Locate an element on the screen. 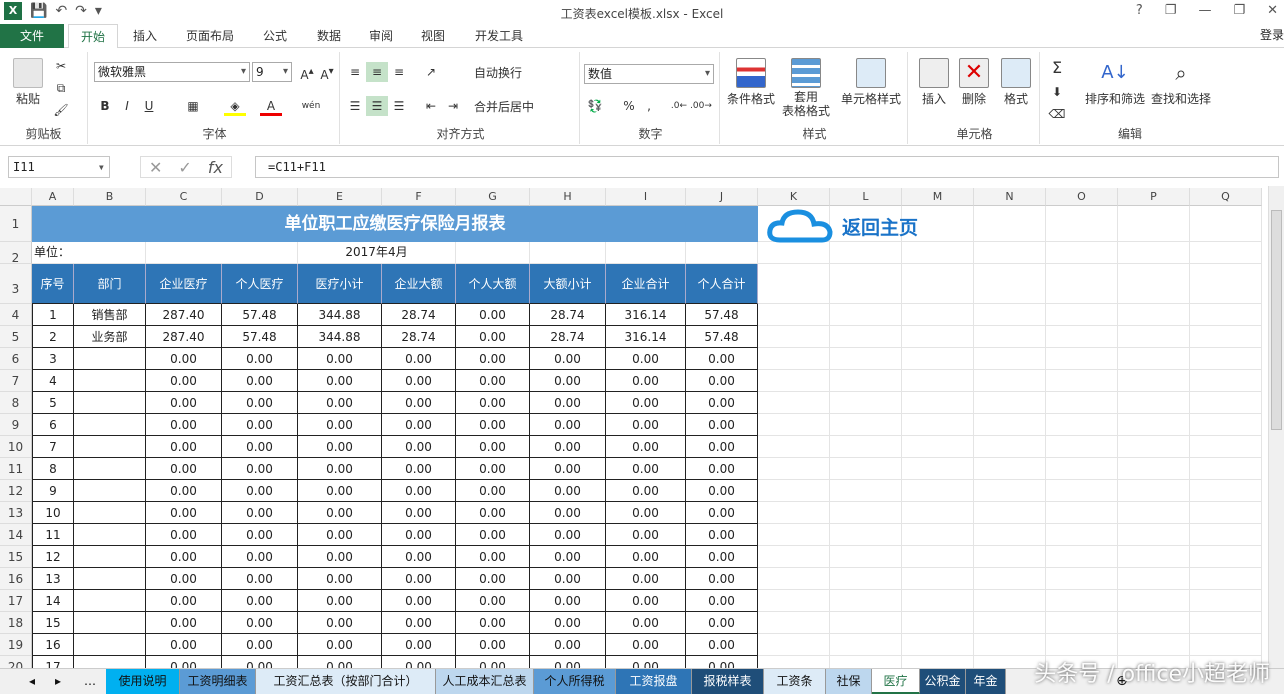 The width and height of the screenshot is (1284, 694). tab-insert: 插入 is located at coordinates (145, 36).